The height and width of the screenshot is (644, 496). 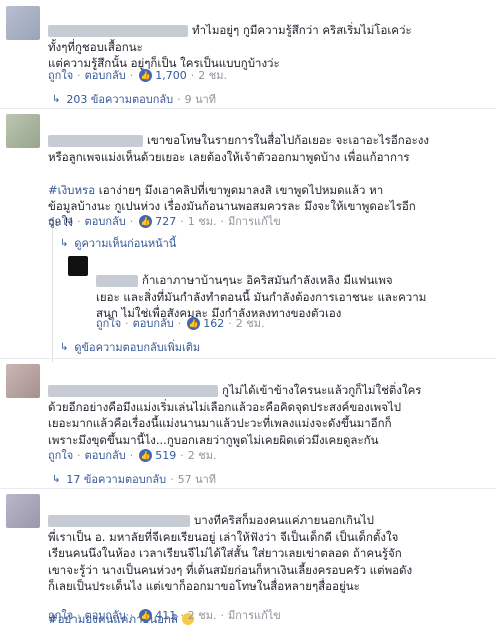 What do you see at coordinates (78, 266) in the screenshot?
I see `reply-avatar` at bounding box center [78, 266].